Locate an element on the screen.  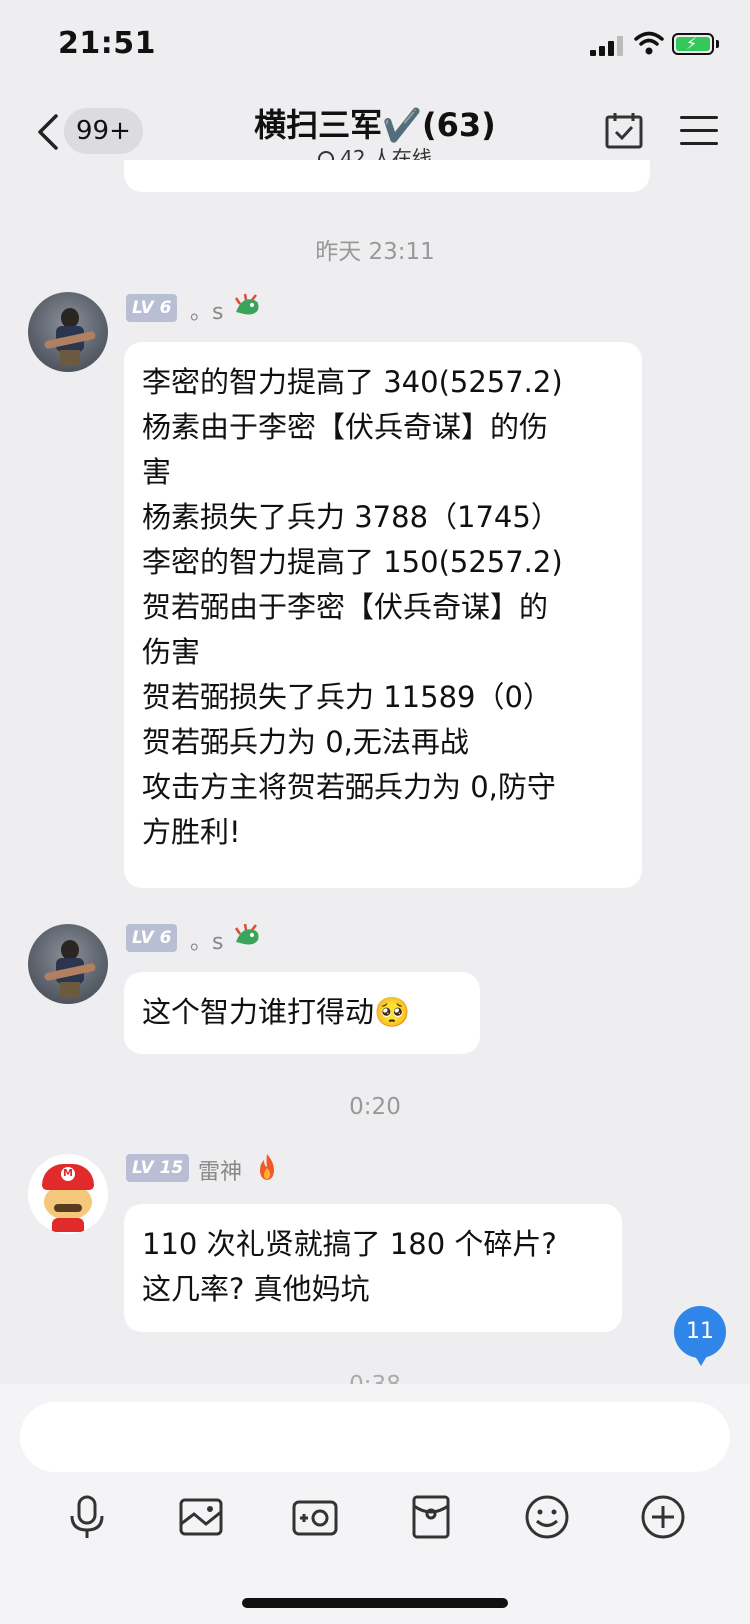
wifi-icon is located at coordinates (649, 43).